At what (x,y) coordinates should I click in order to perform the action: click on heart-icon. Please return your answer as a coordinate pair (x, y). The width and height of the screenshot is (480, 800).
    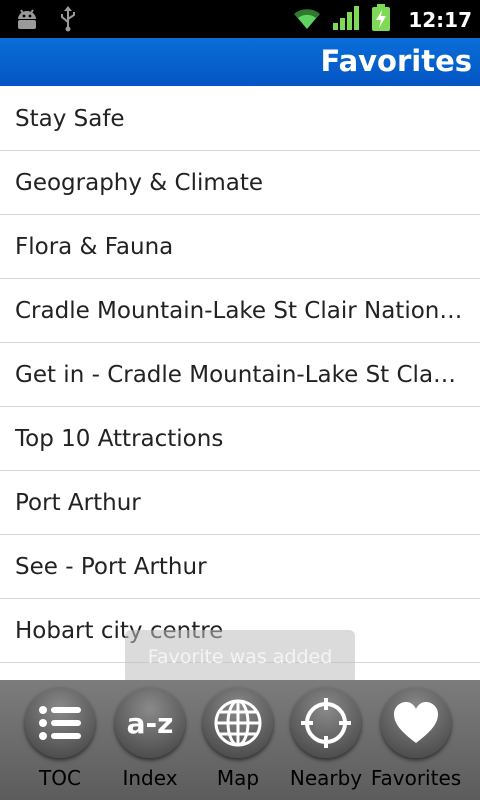
    Looking at the image, I should click on (416, 723).